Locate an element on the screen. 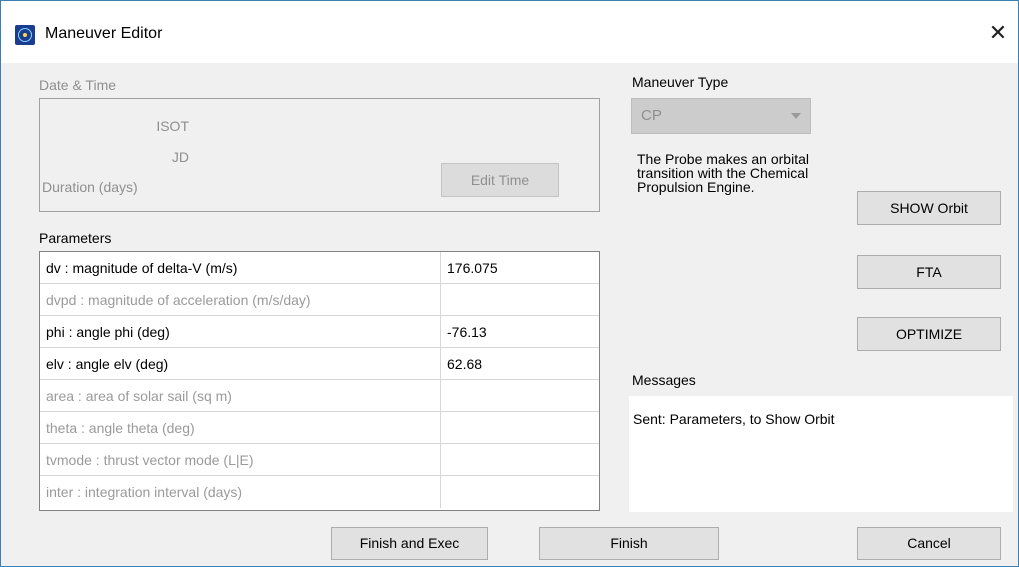  messages-panel: Sent: Parameters, to Show Orbit is located at coordinates (821, 454).